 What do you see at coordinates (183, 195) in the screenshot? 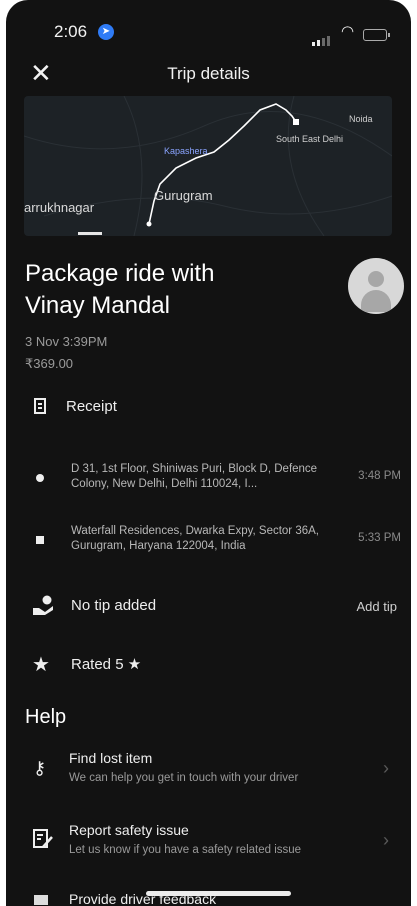
I see `map-label-gurugram: Gurugram` at bounding box center [183, 195].